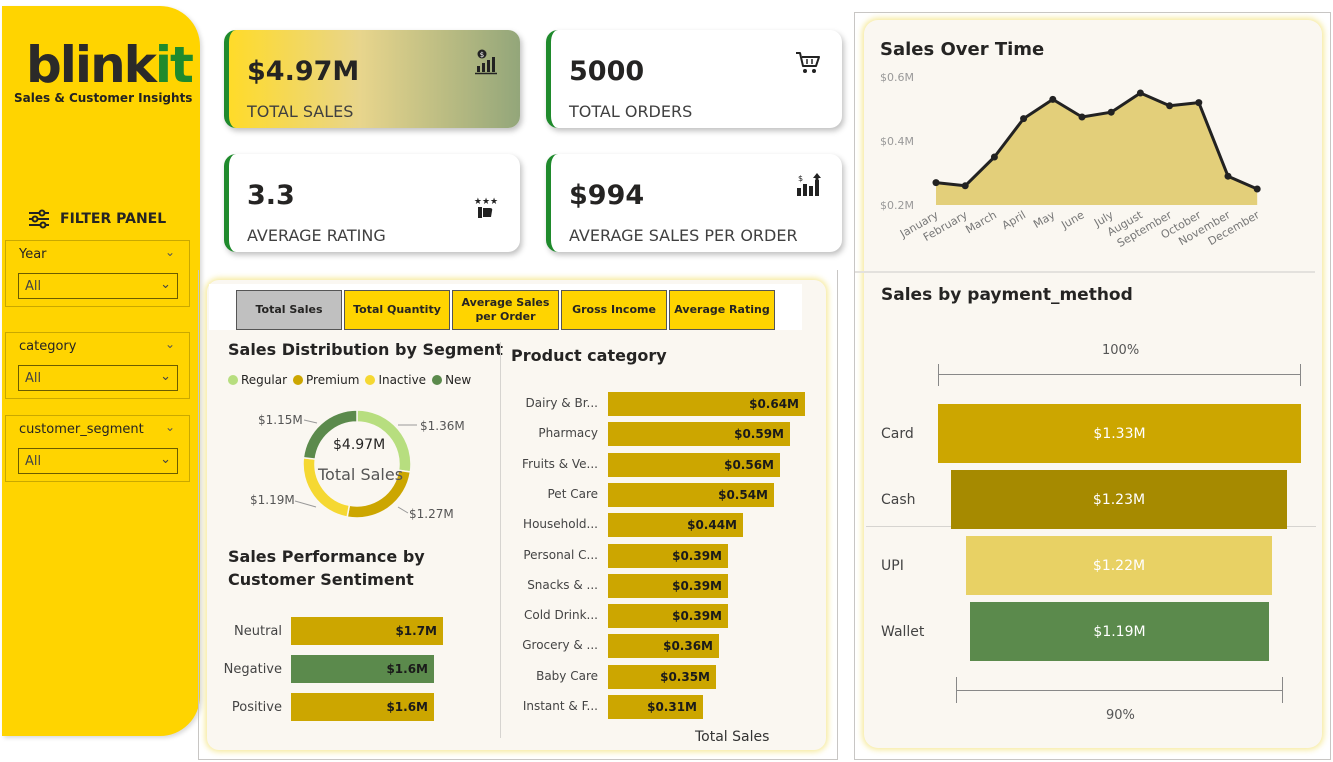 This screenshot has height=762, width=1333. I want to click on payment-bar: $1.19M, so click(1119, 631).